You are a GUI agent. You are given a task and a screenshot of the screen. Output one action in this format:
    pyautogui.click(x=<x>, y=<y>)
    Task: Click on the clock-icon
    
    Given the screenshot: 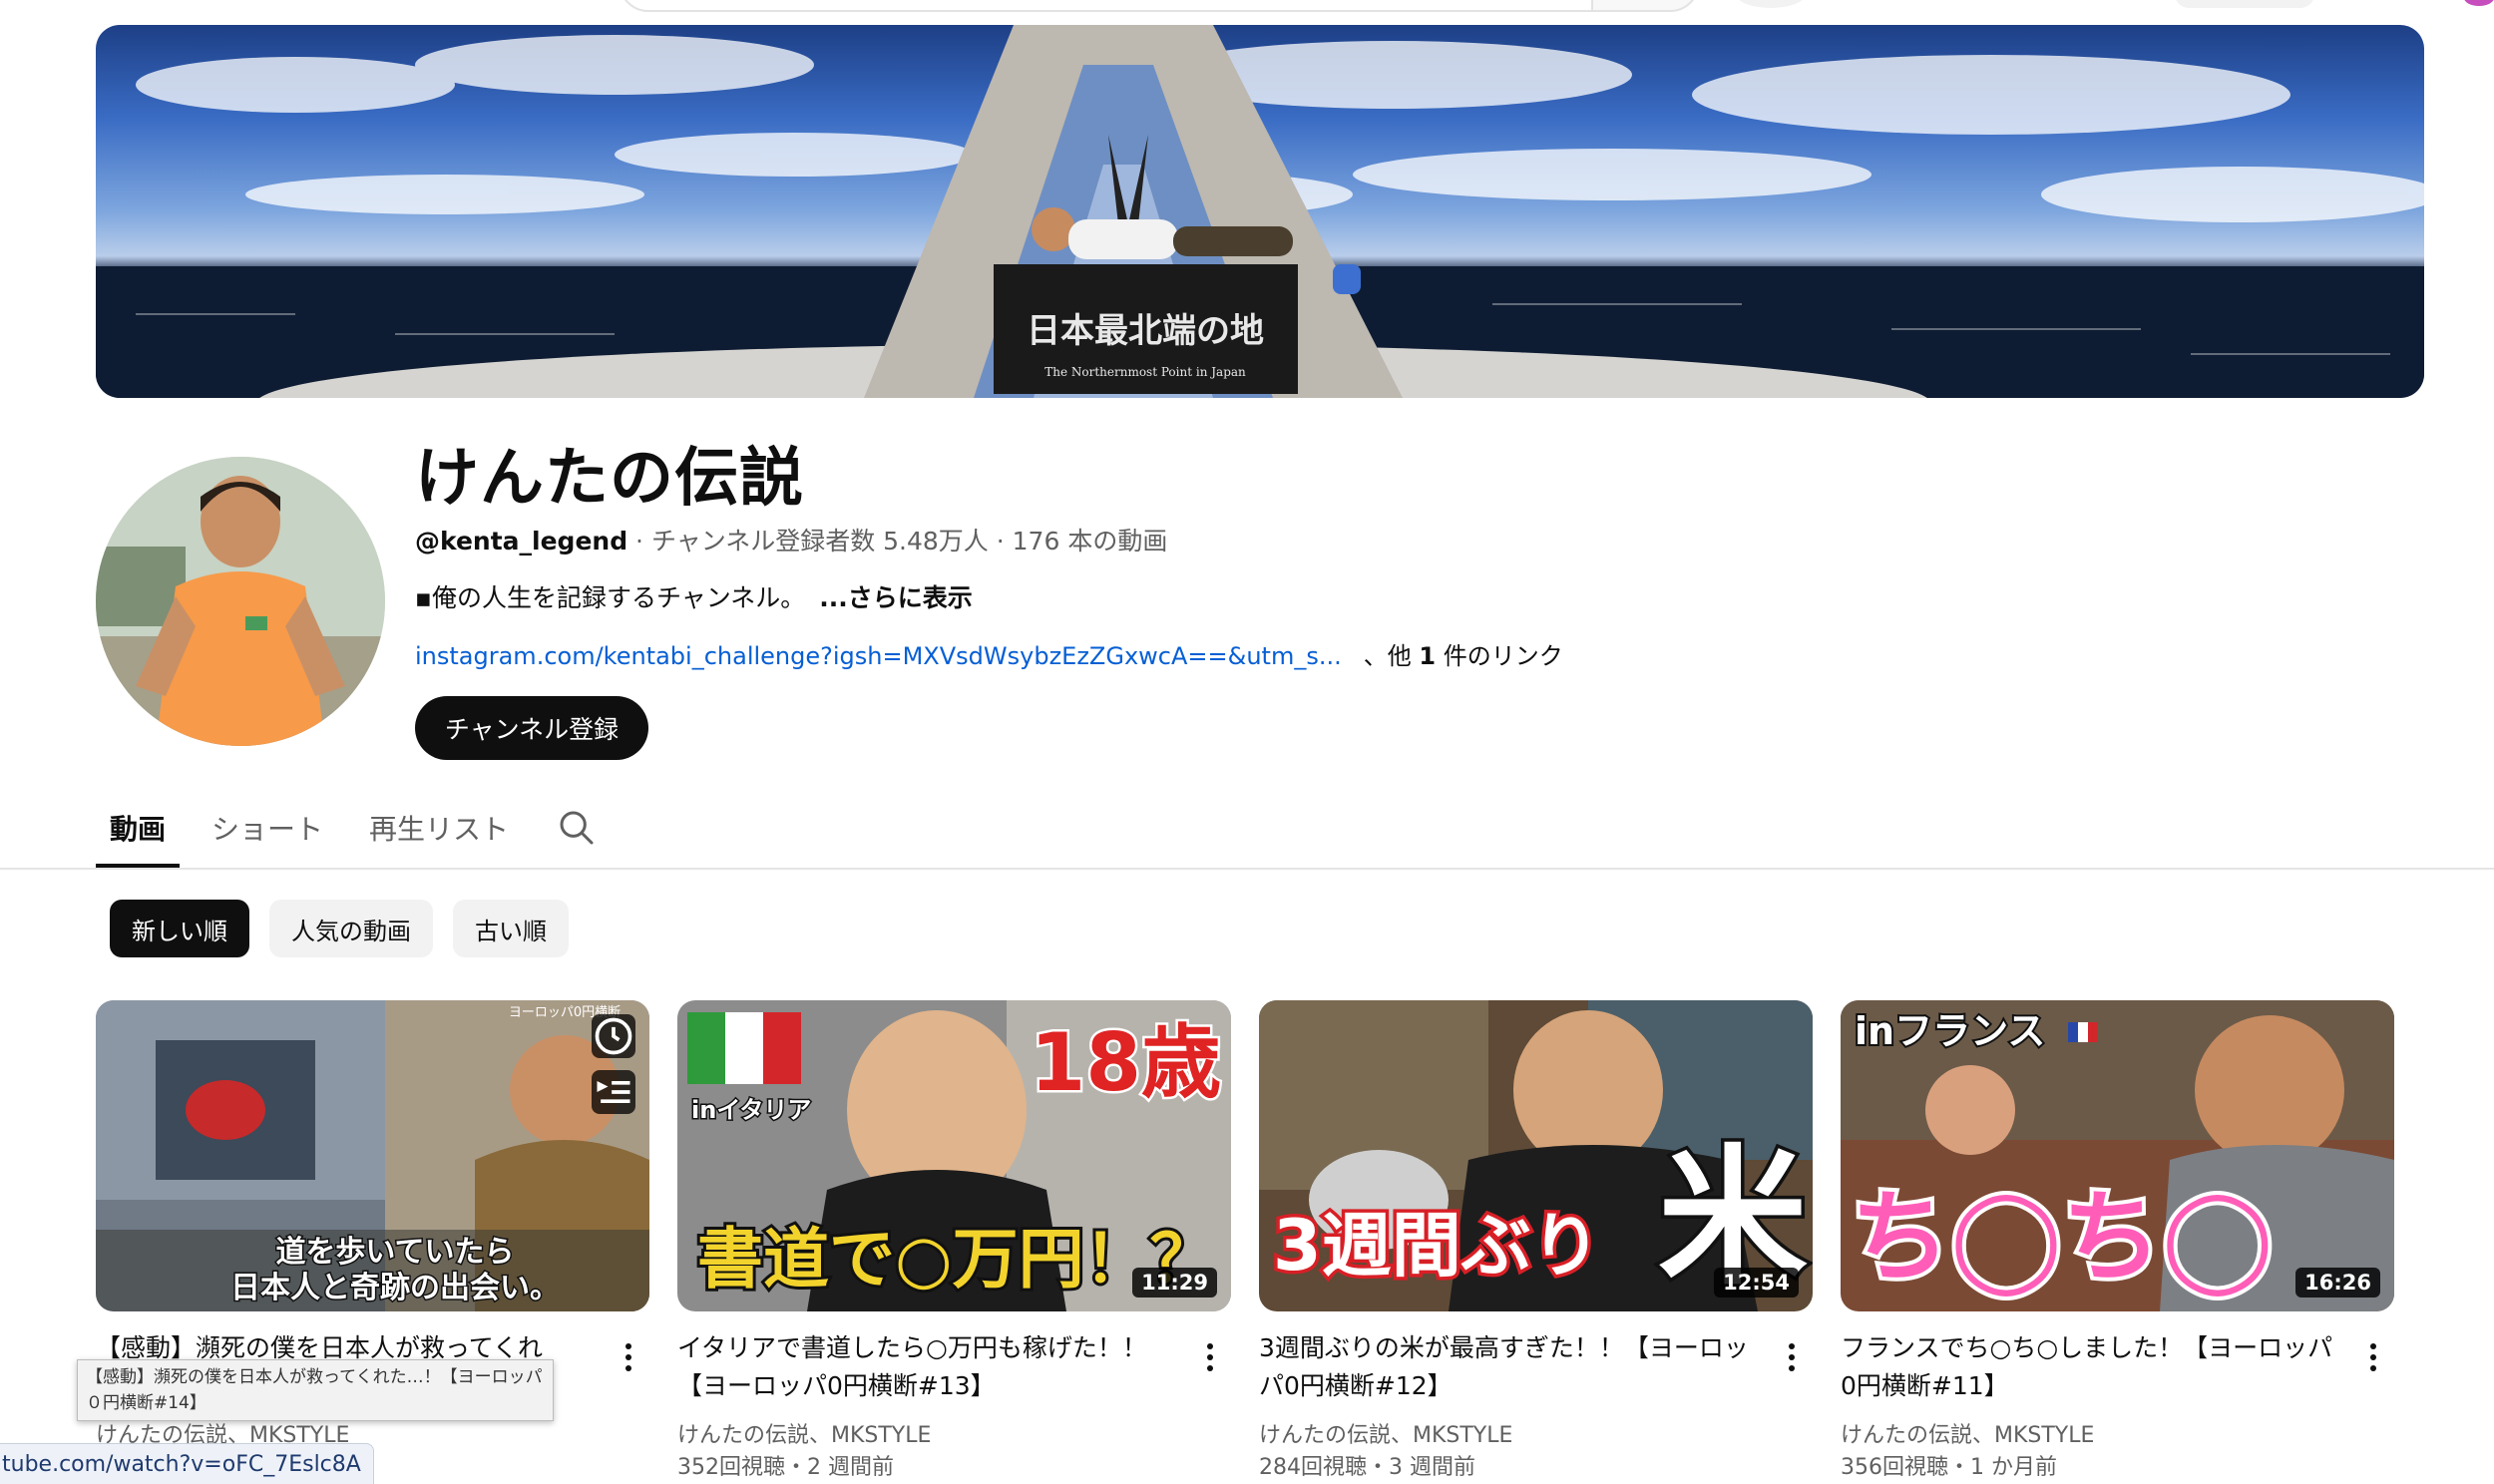 What is the action you would take?
    pyautogui.click(x=613, y=1036)
    